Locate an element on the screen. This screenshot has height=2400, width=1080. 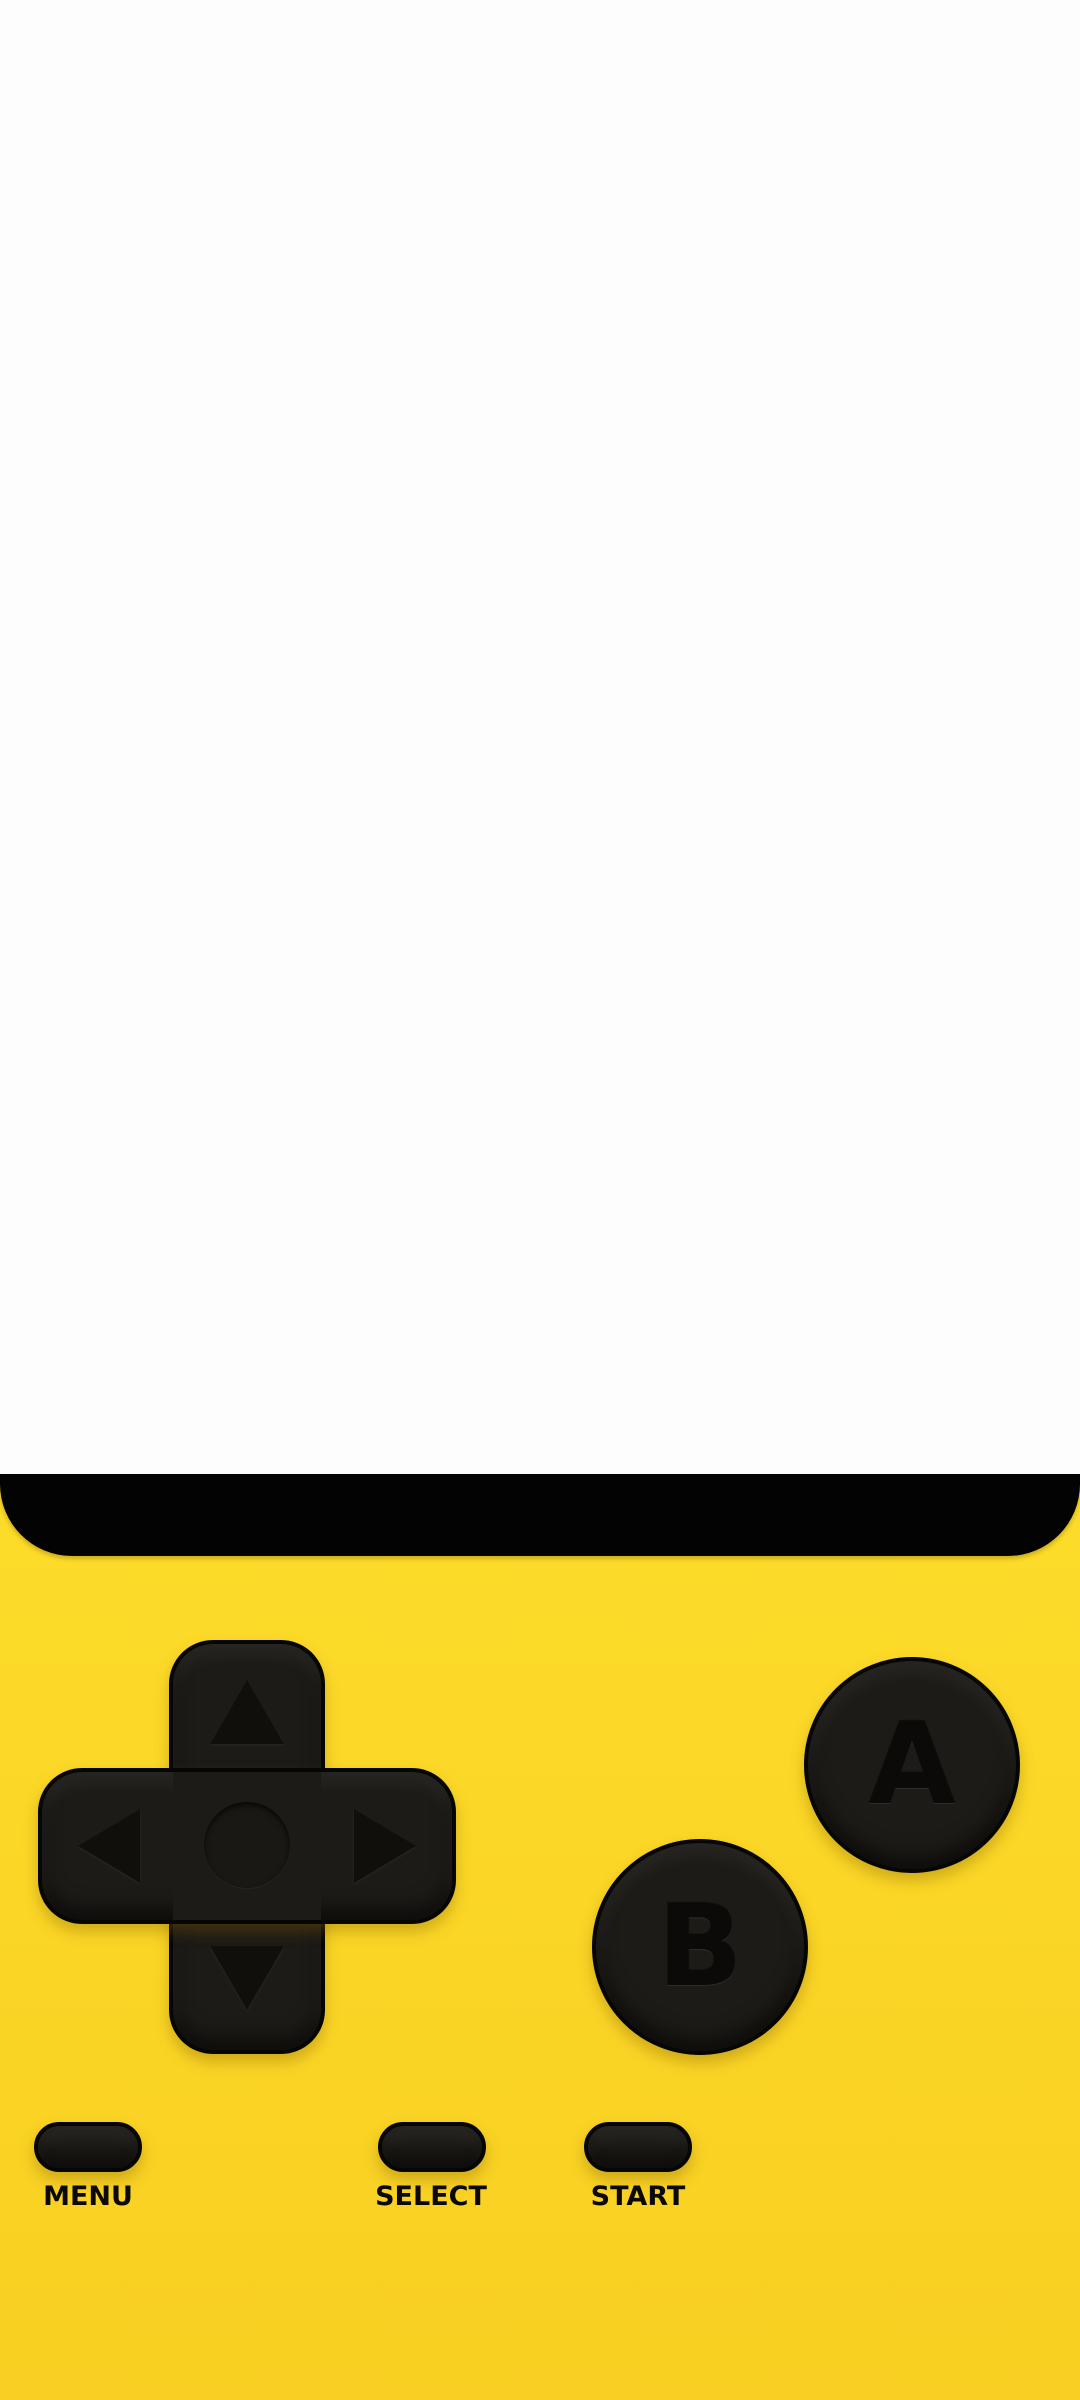
a-button-label: A is located at coordinates (912, 1765).